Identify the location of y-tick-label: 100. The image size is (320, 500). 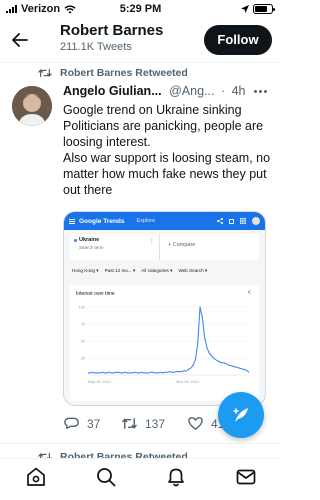
(82, 308).